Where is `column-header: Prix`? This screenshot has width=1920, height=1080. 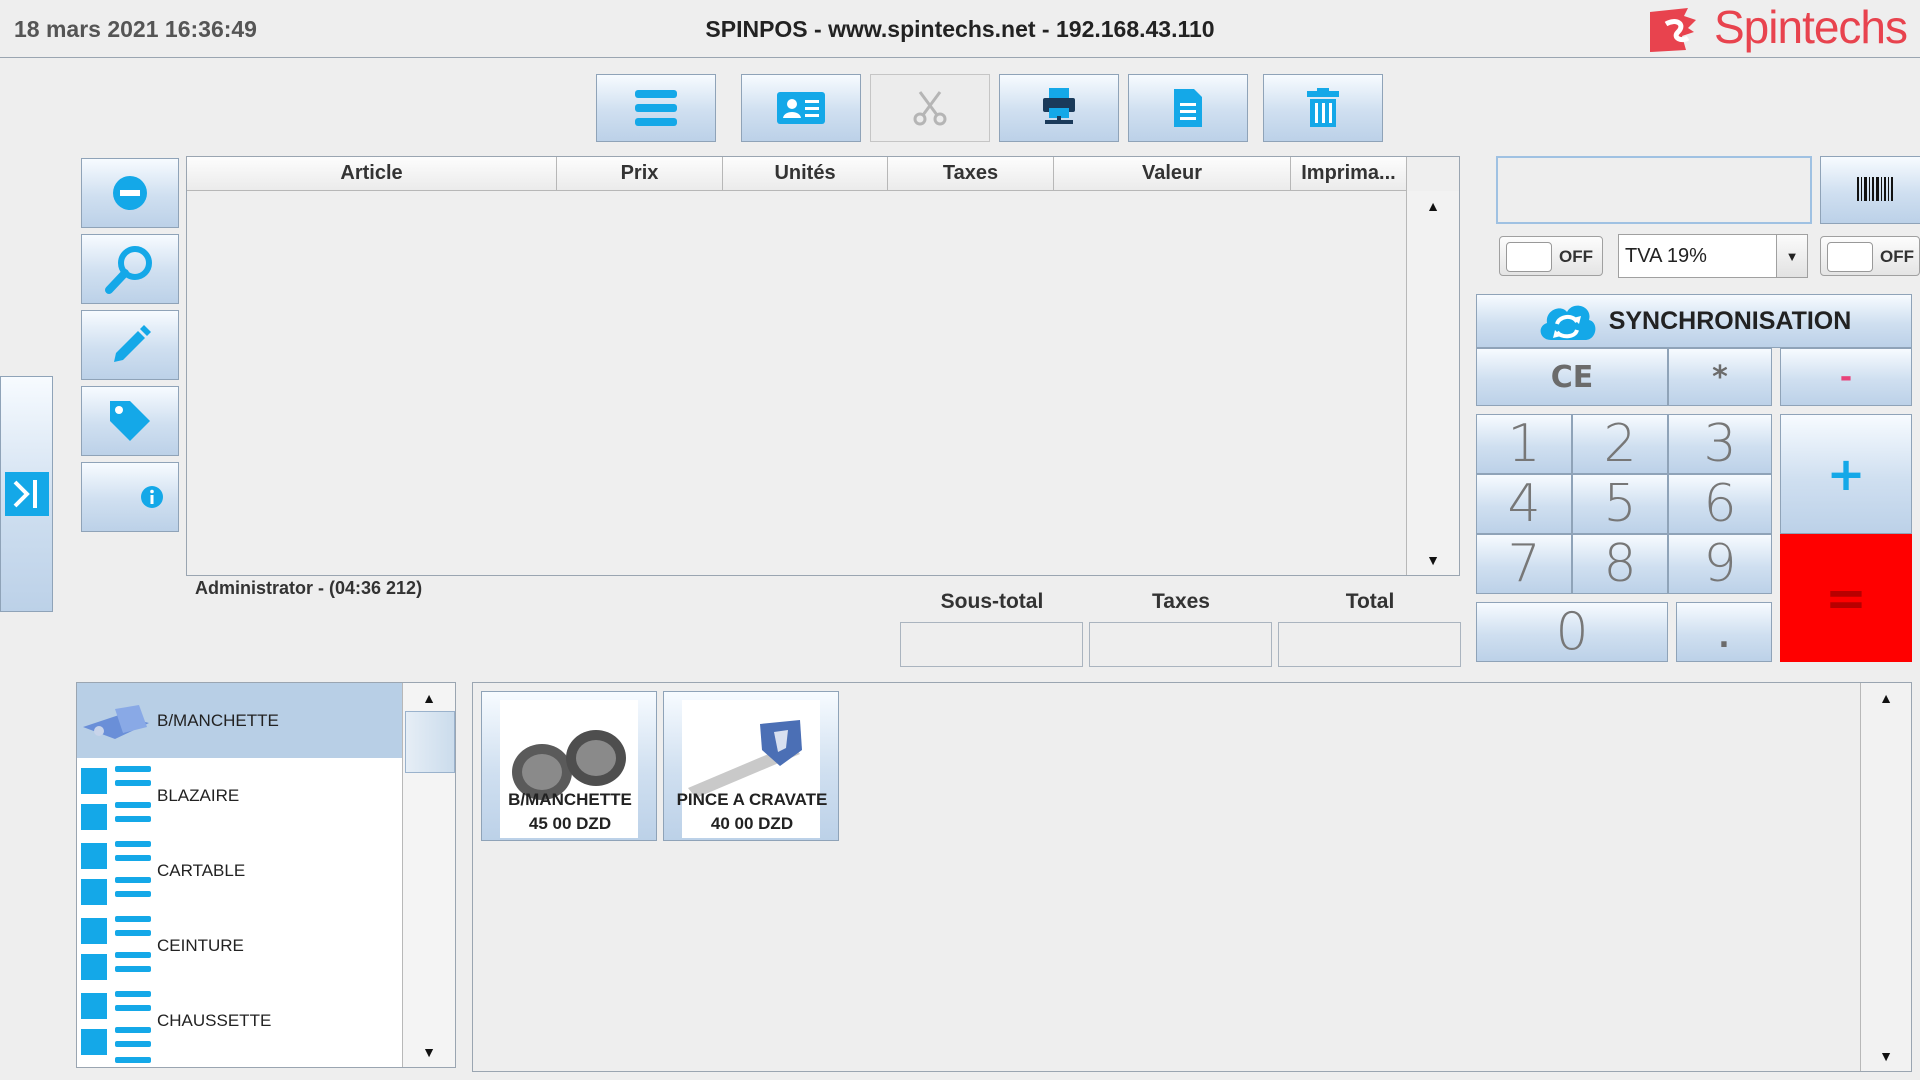 column-header: Prix is located at coordinates (640, 174).